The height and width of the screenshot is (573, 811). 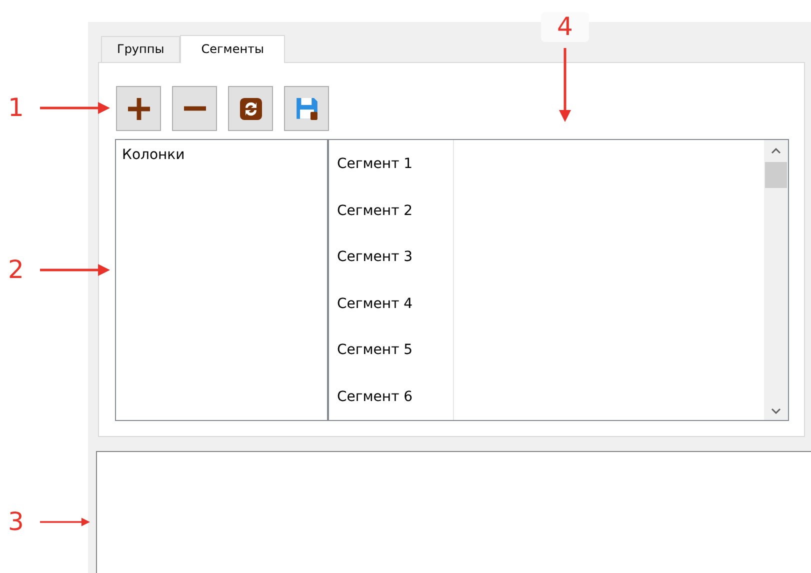 I want to click on callout-number: 1, so click(x=16, y=108).